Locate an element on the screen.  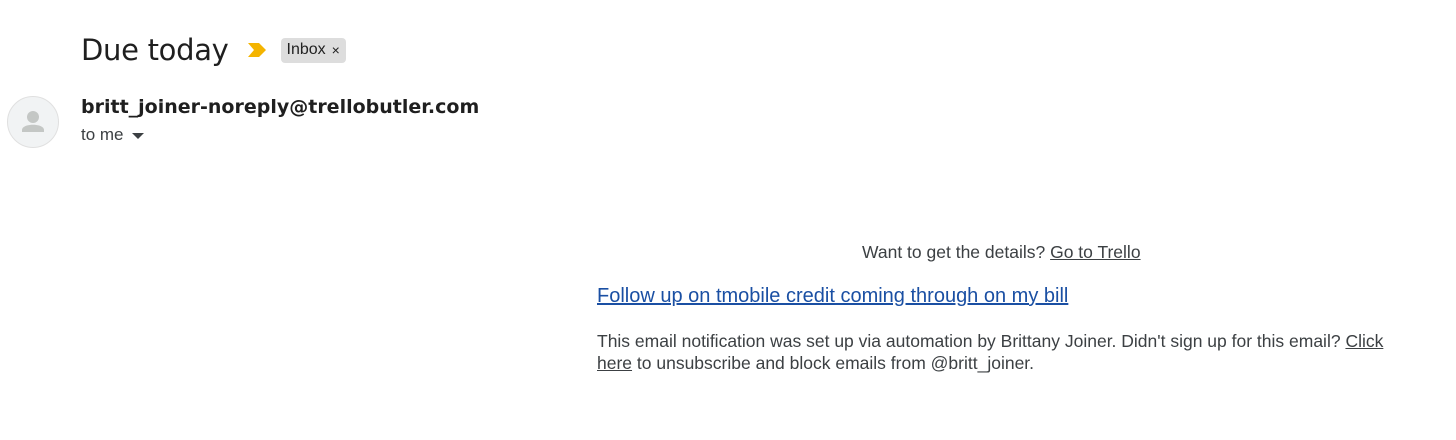
sender-address: britt_joiner-noreply@trellobutler.com is located at coordinates (280, 107).